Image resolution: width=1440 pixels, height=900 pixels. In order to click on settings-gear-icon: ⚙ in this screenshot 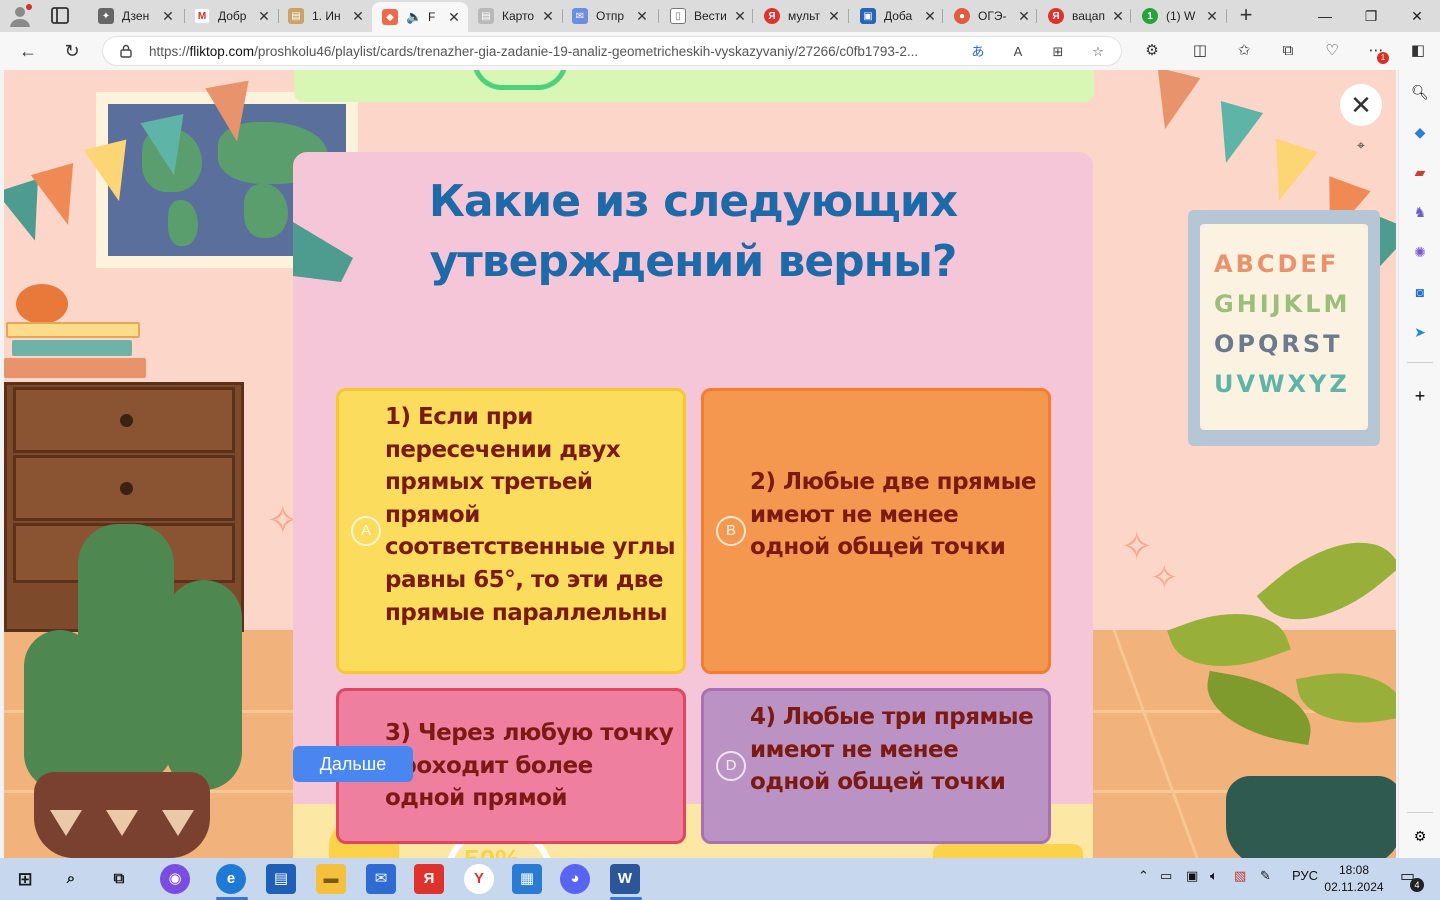, I will do `click(1420, 836)`.